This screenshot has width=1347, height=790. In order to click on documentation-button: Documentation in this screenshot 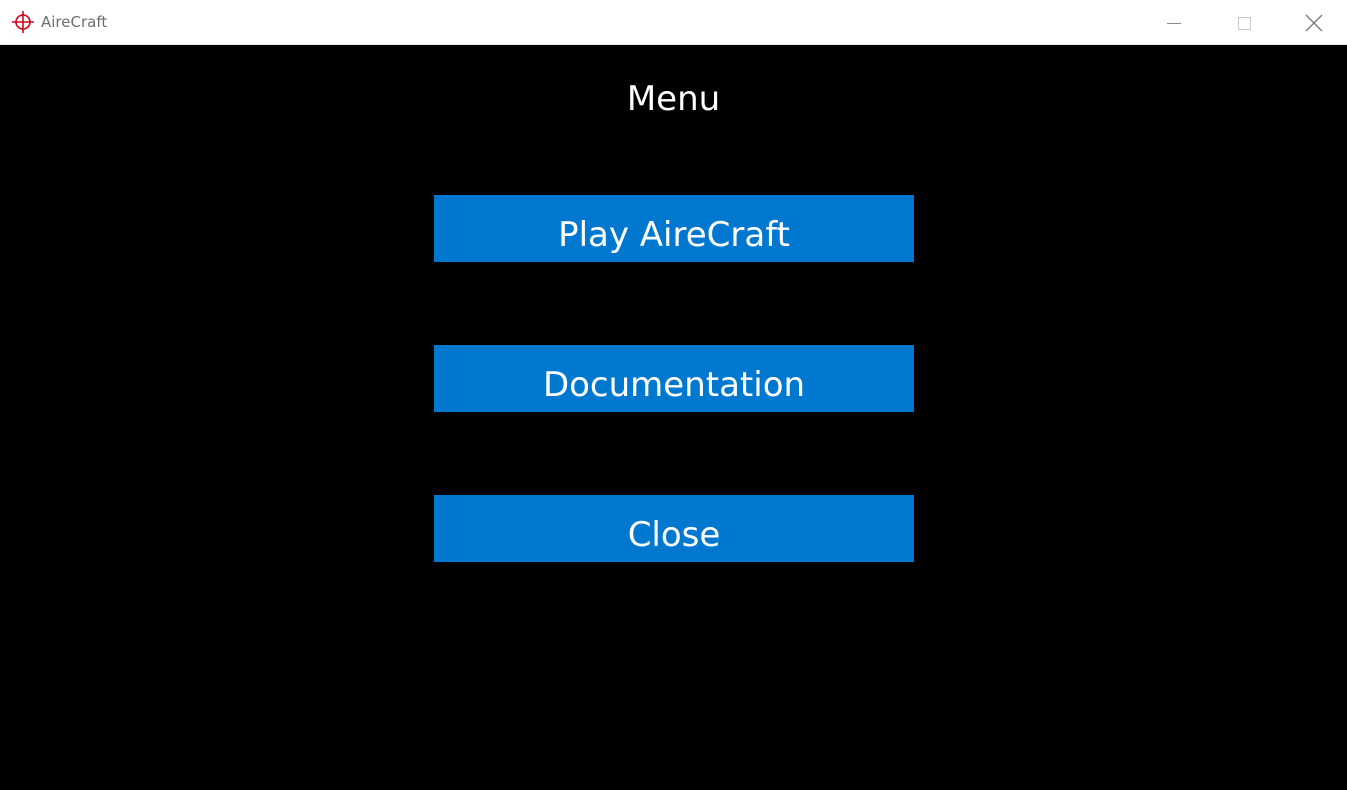, I will do `click(674, 378)`.